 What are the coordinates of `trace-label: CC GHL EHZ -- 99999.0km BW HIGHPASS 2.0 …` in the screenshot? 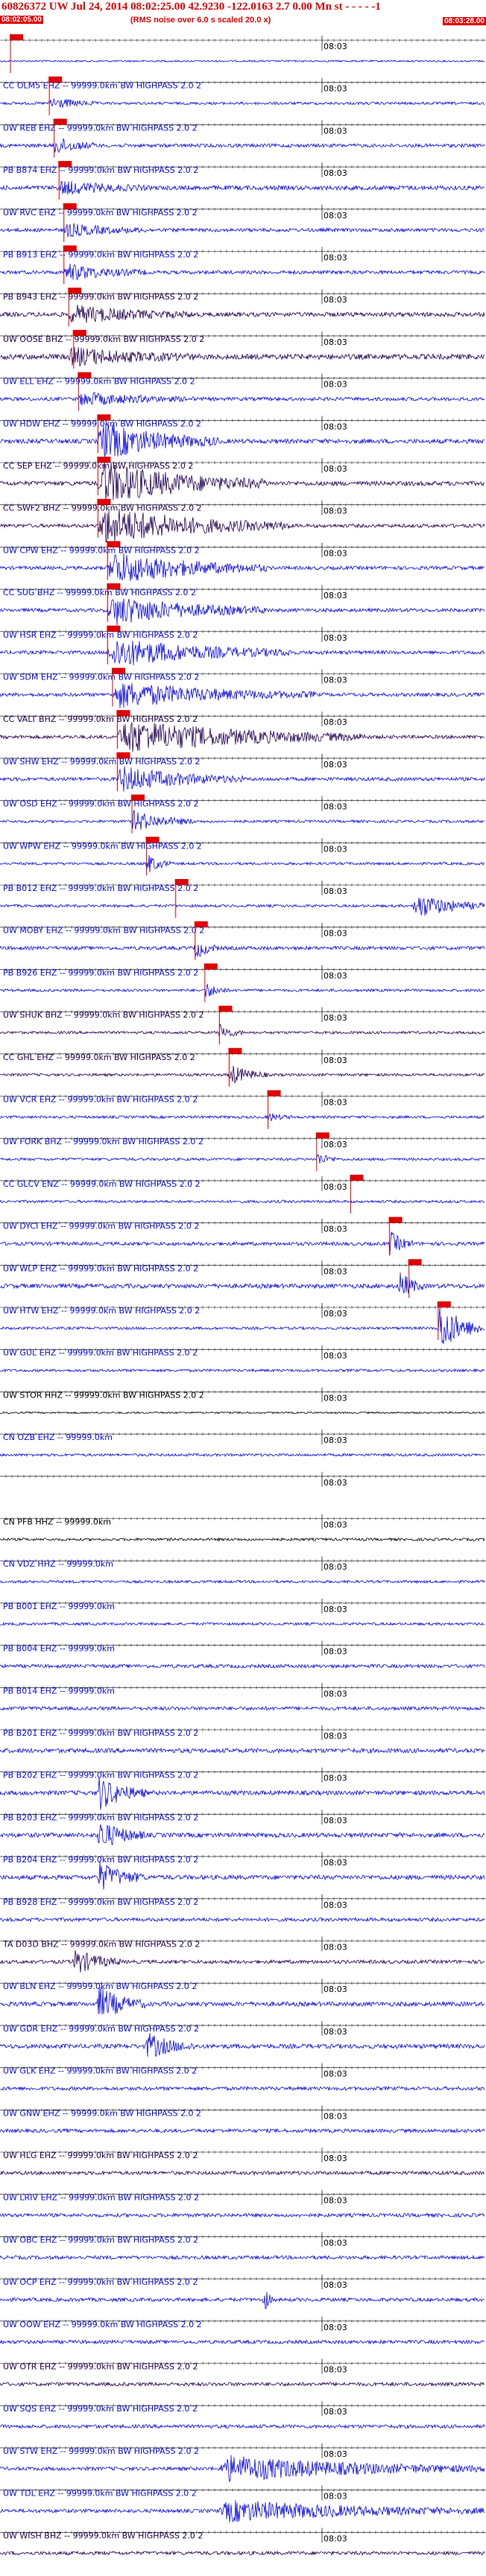 It's located at (99, 1058).